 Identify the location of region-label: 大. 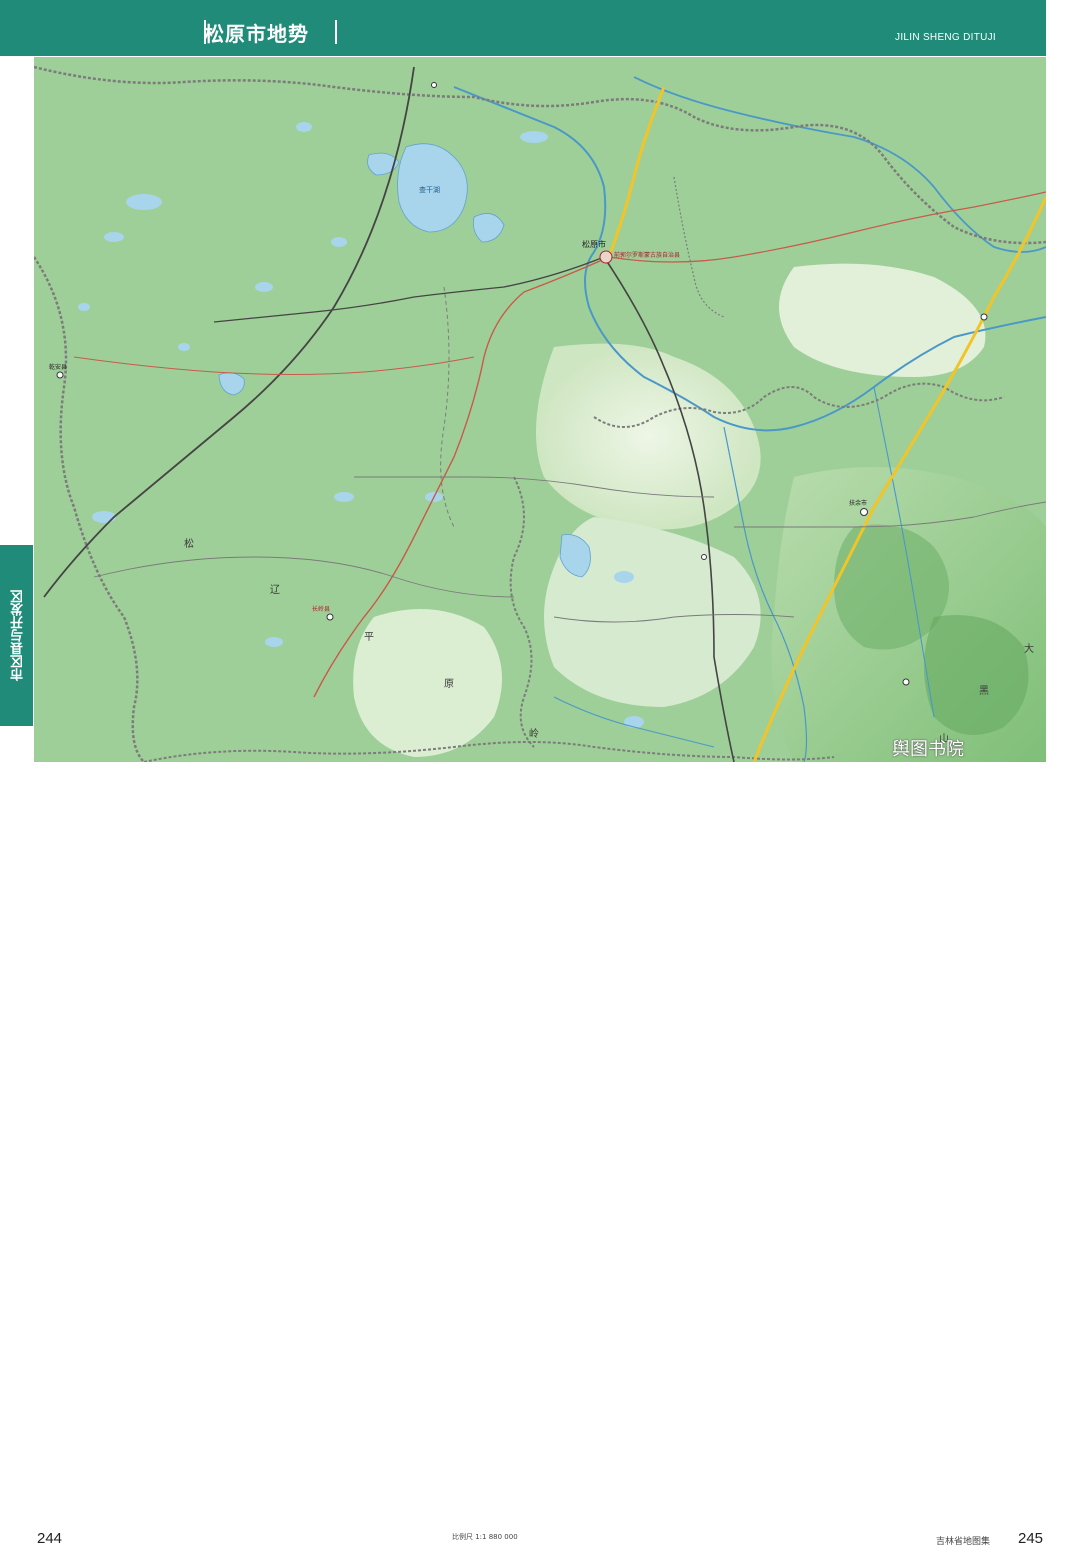
(1029, 648).